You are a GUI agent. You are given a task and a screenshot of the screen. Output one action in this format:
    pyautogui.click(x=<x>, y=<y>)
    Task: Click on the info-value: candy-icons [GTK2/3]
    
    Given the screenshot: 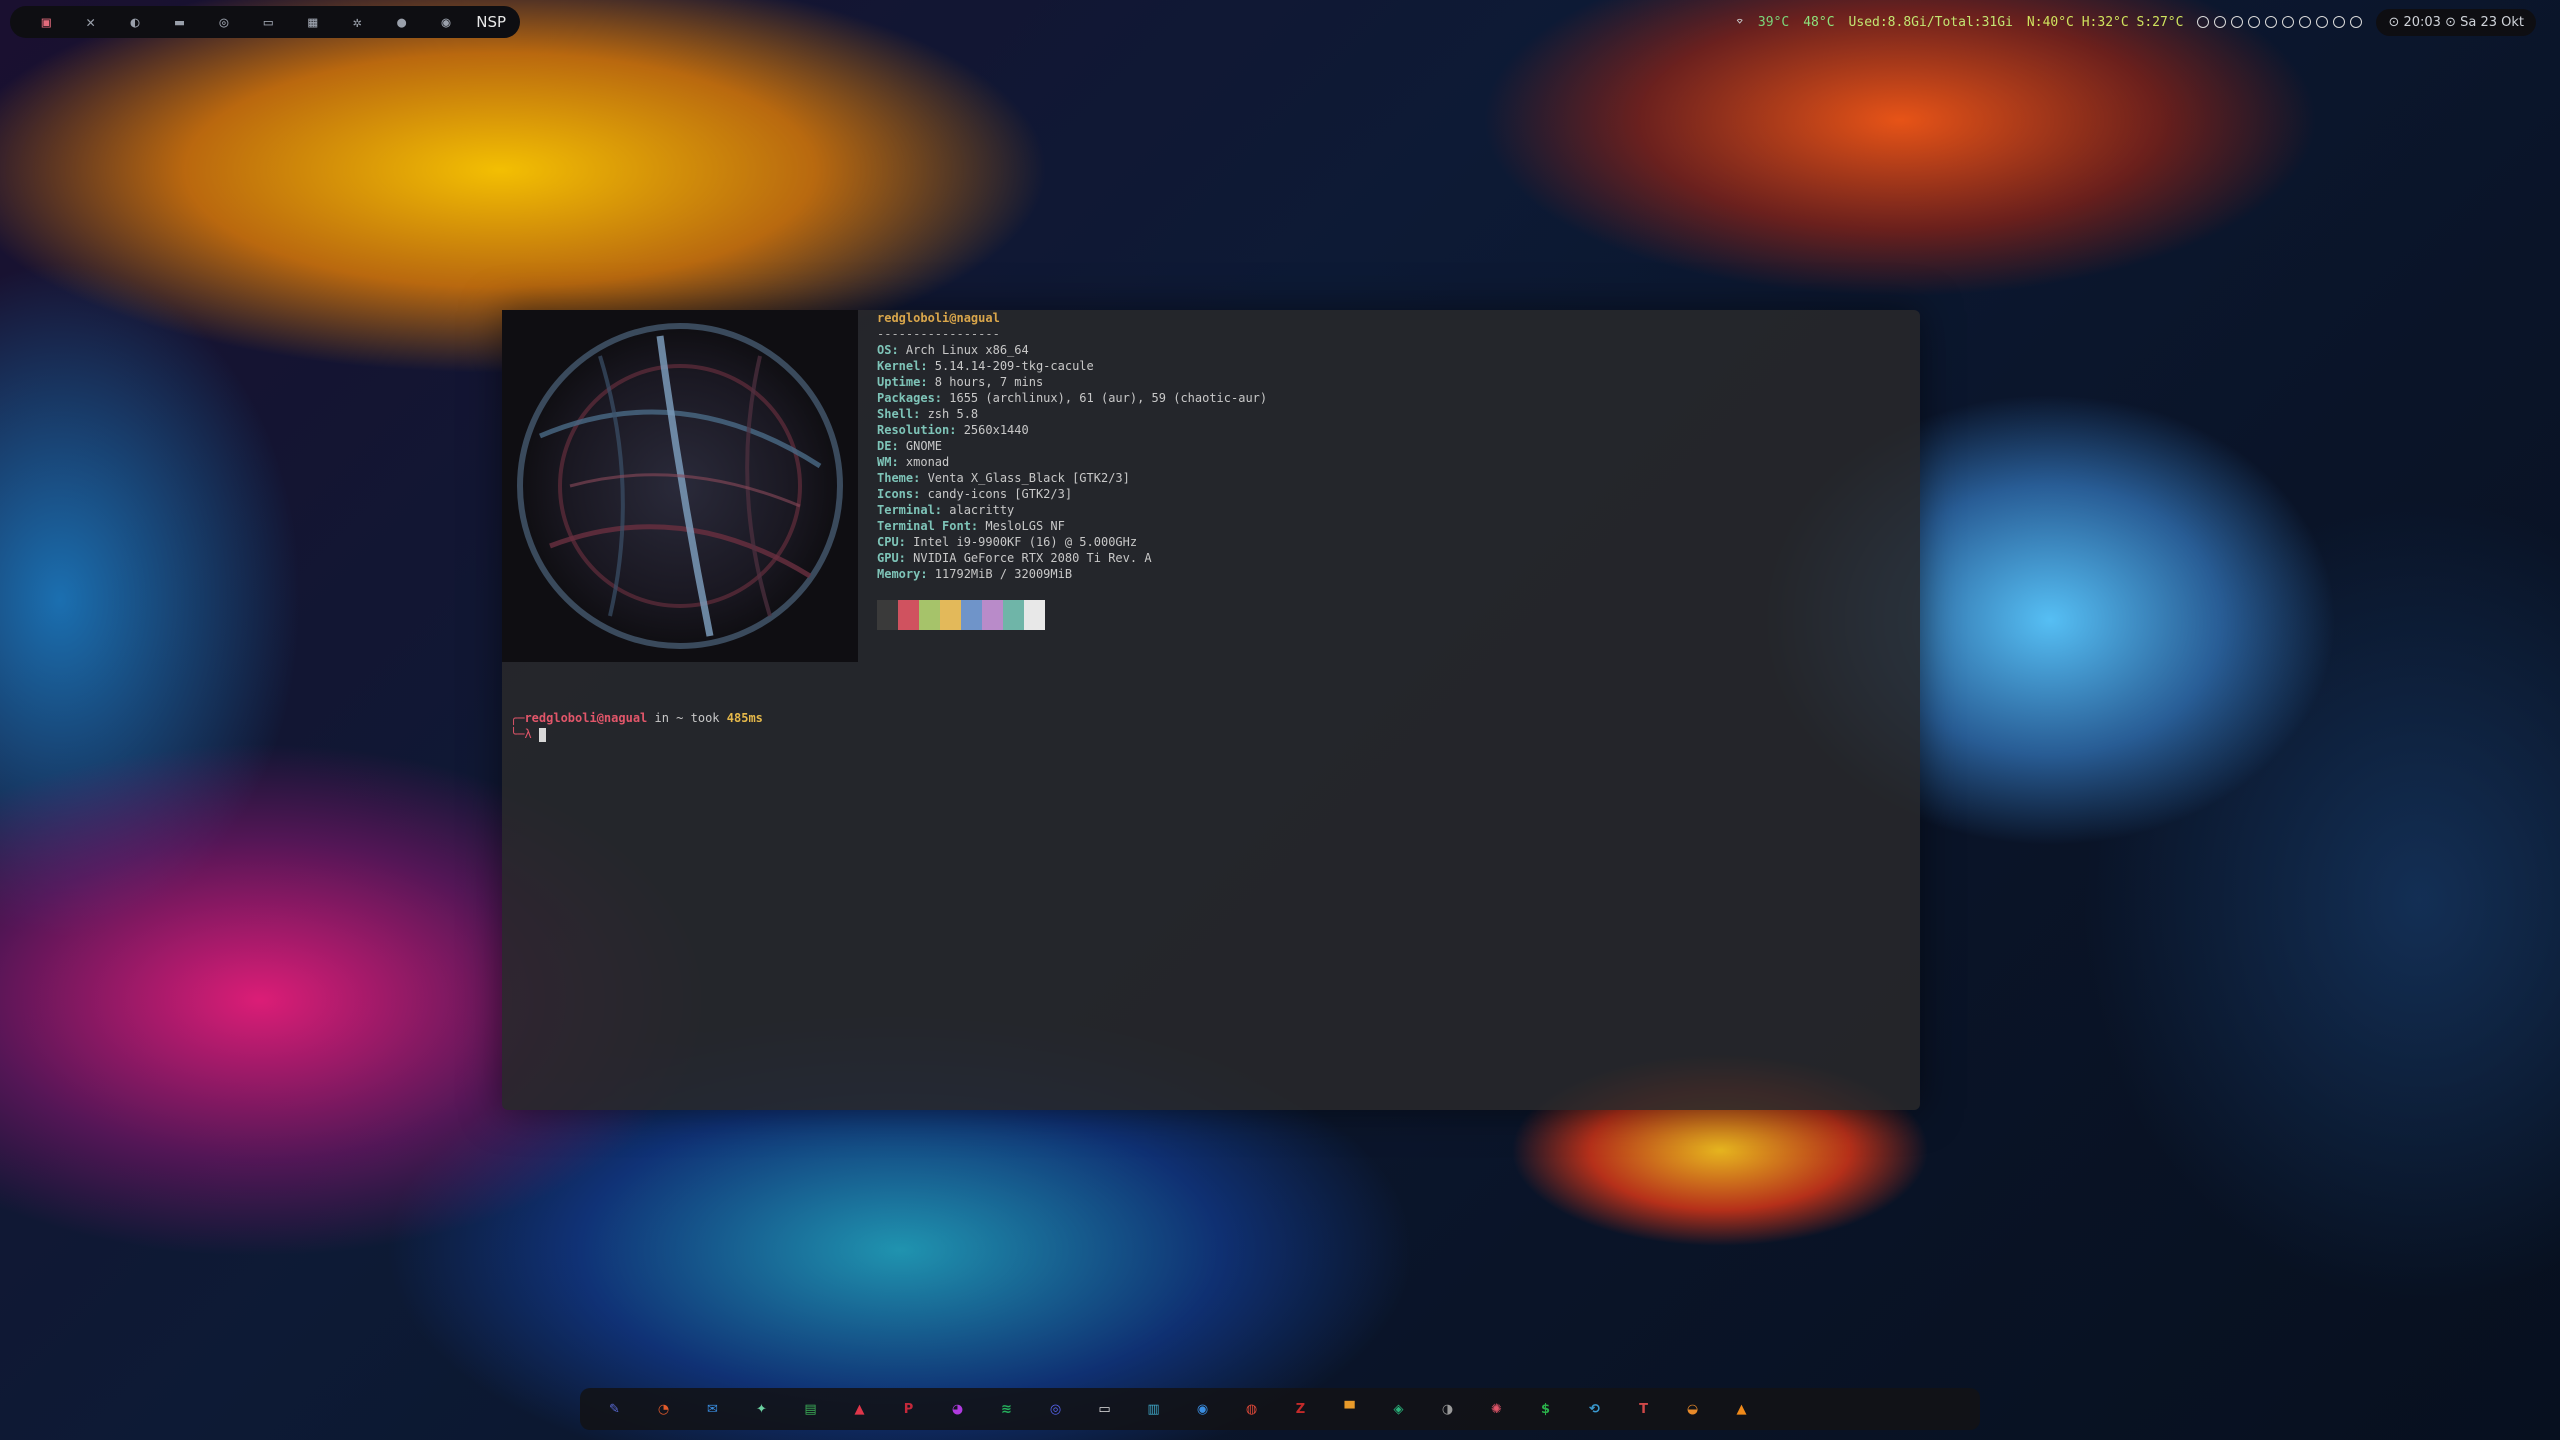 What is the action you would take?
    pyautogui.click(x=1000, y=494)
    